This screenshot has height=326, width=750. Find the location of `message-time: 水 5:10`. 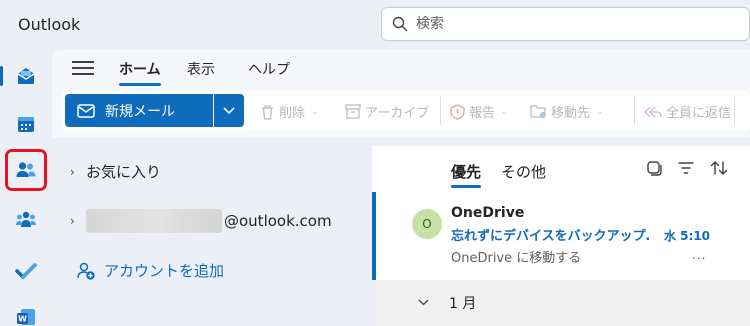

message-time: 水 5:10 is located at coordinates (687, 236).